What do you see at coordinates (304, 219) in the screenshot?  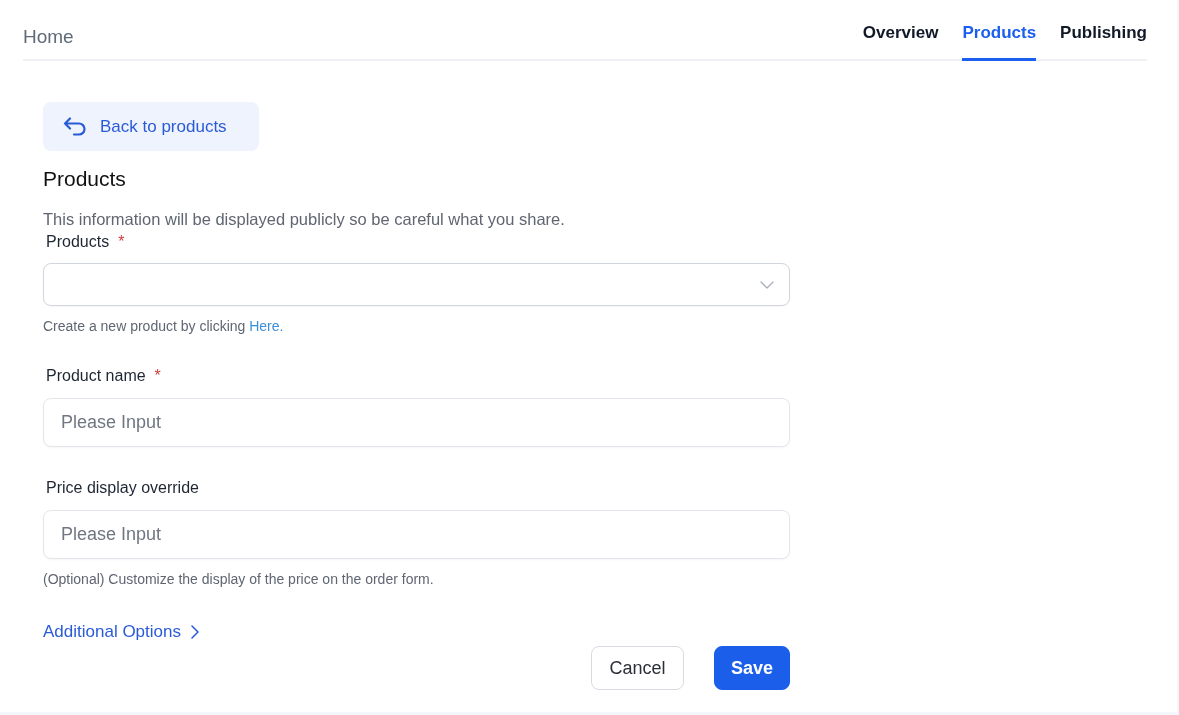 I see `section-description: This information will be displayed publicly so be careful what you share.` at bounding box center [304, 219].